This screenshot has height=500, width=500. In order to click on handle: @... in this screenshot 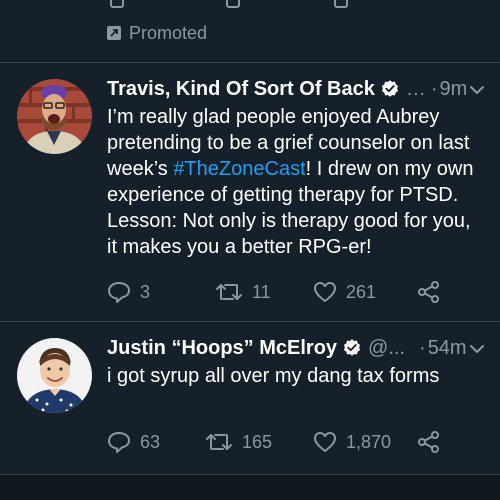, I will do `click(387, 348)`.